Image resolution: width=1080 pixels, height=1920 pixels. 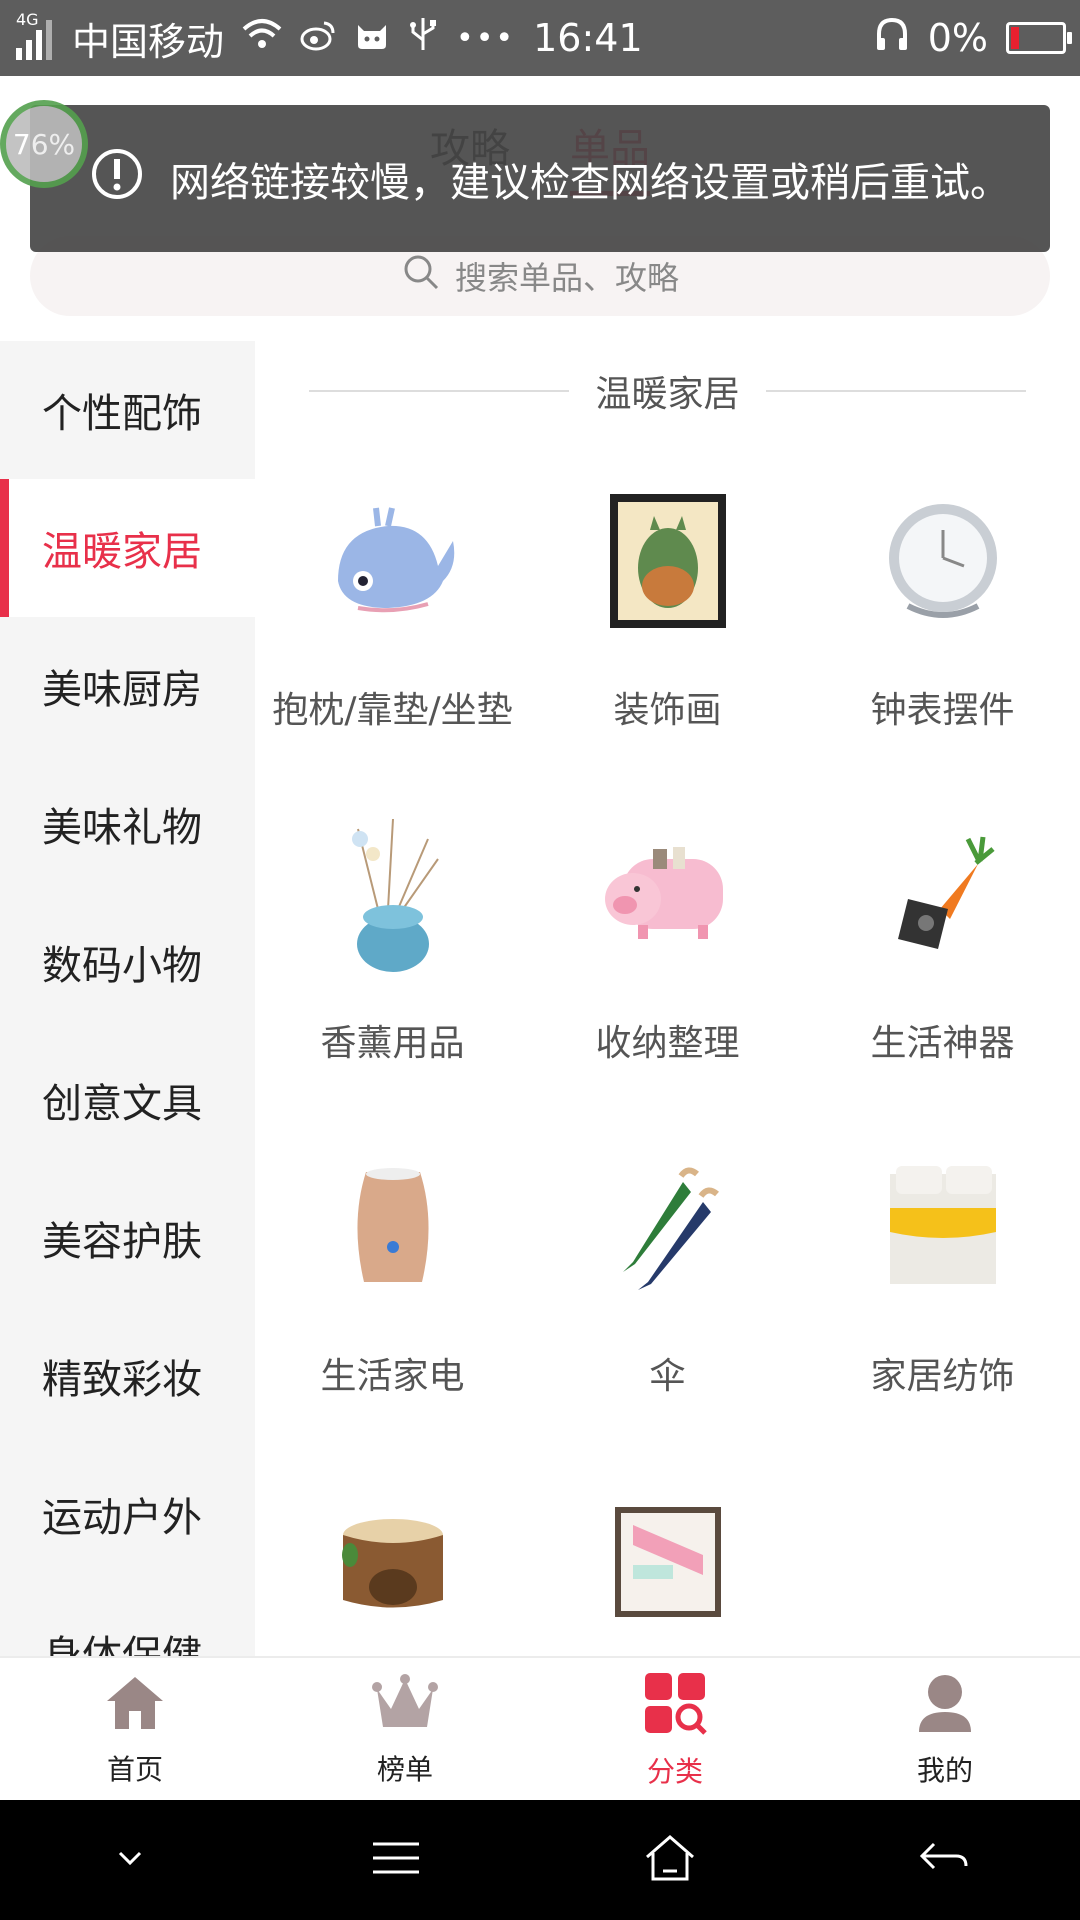 I want to click on bedding-icon, so click(x=943, y=1227).